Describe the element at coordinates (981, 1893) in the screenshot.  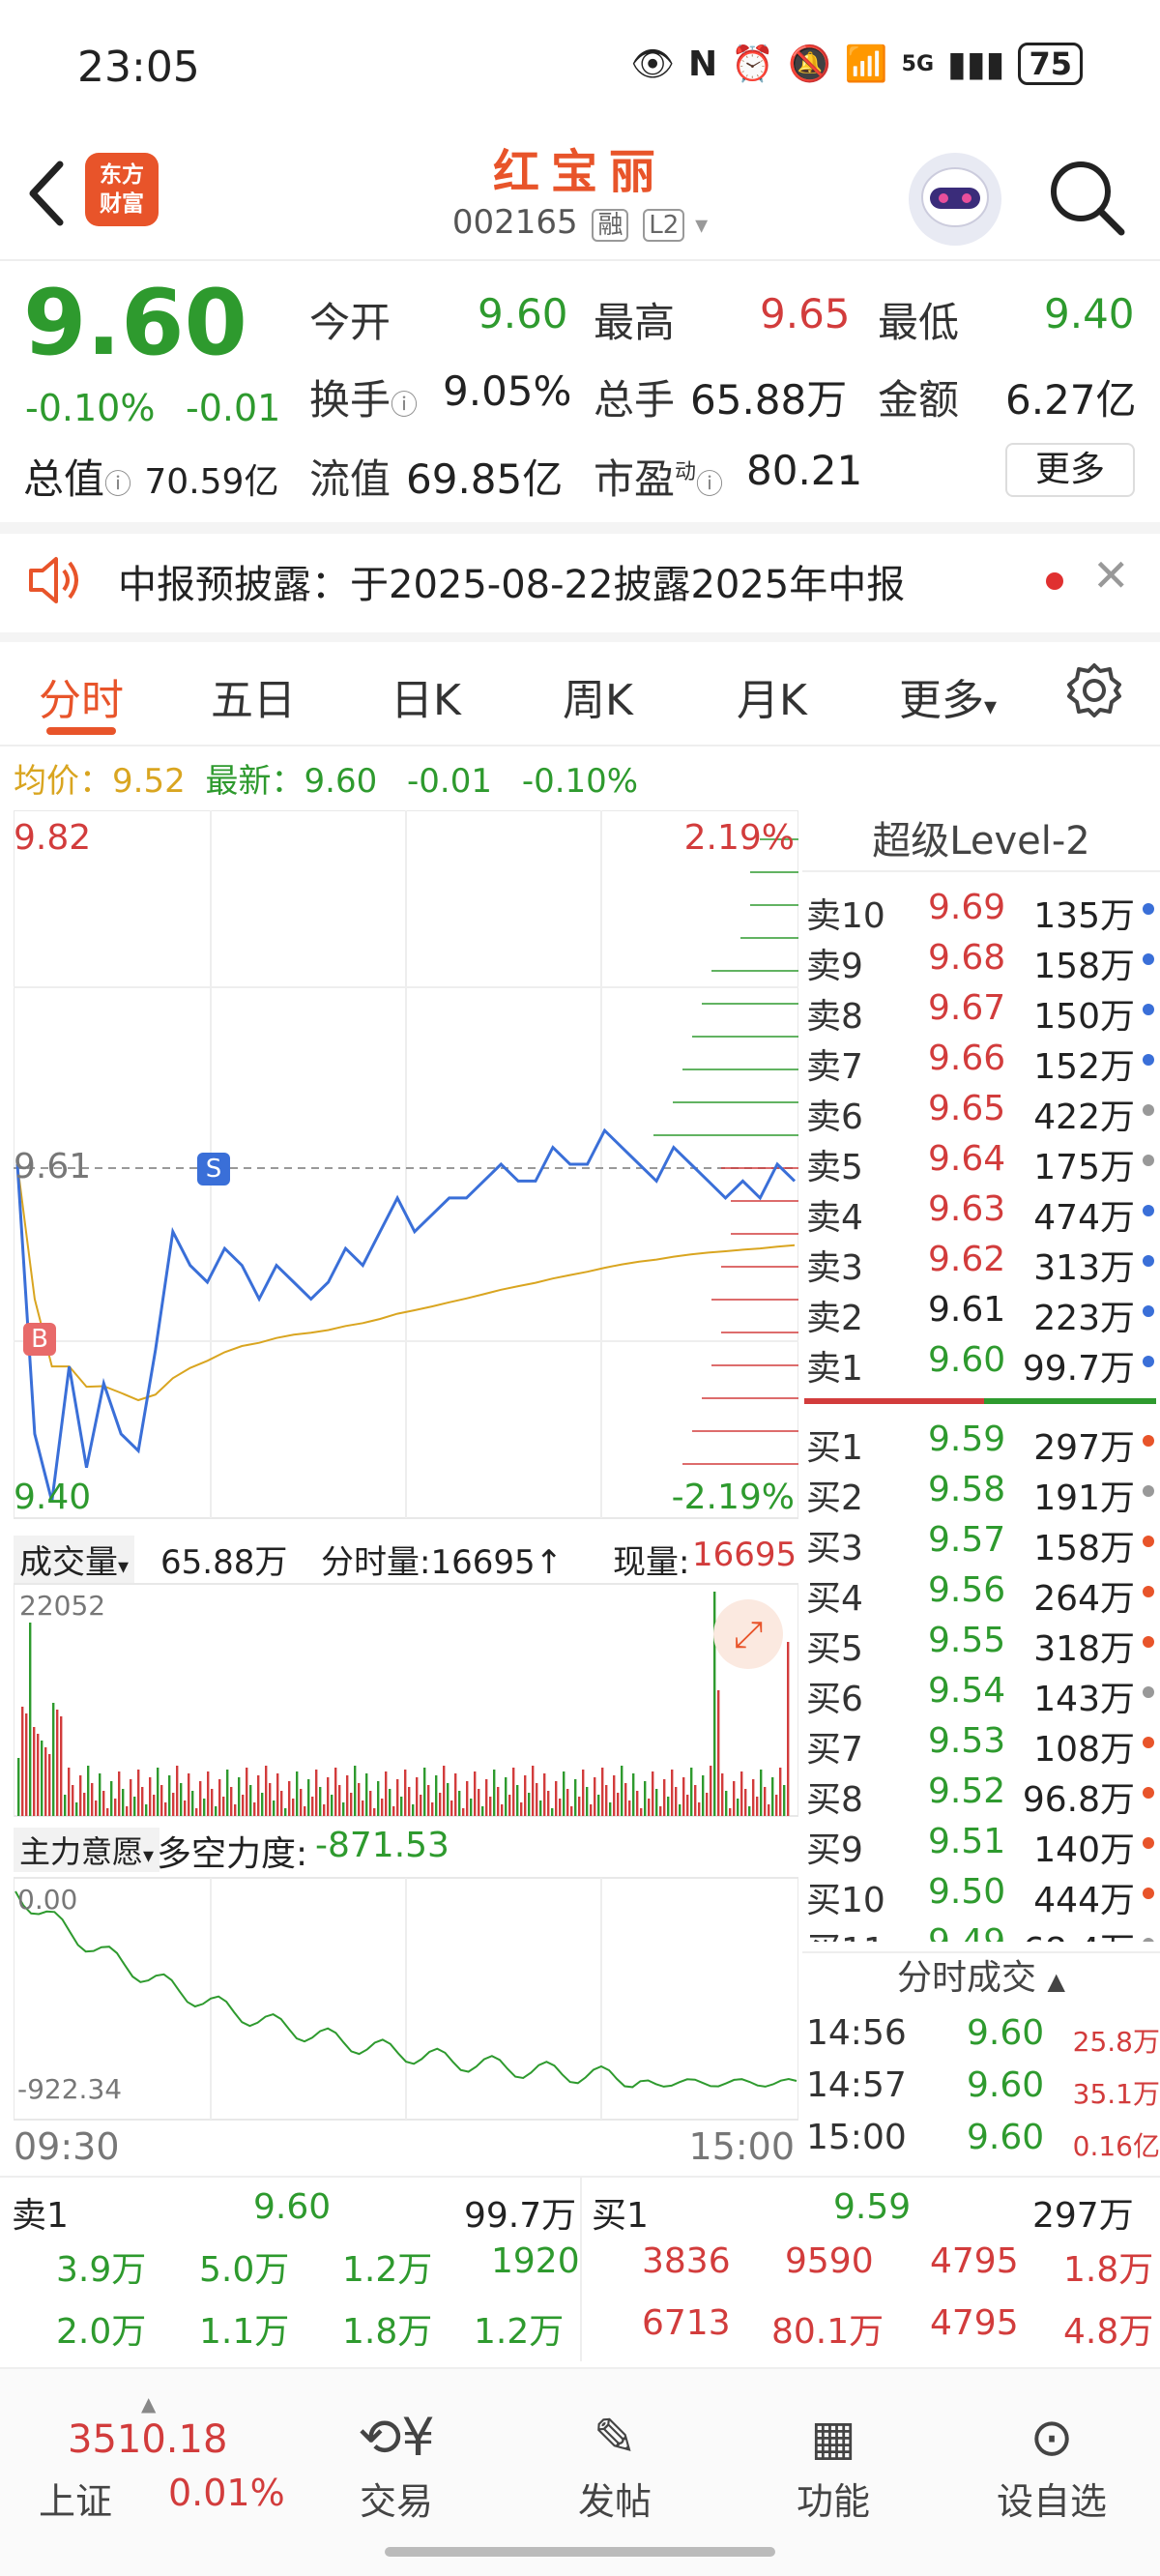
I see `bid-row: 买10 9.50 444万` at that location.